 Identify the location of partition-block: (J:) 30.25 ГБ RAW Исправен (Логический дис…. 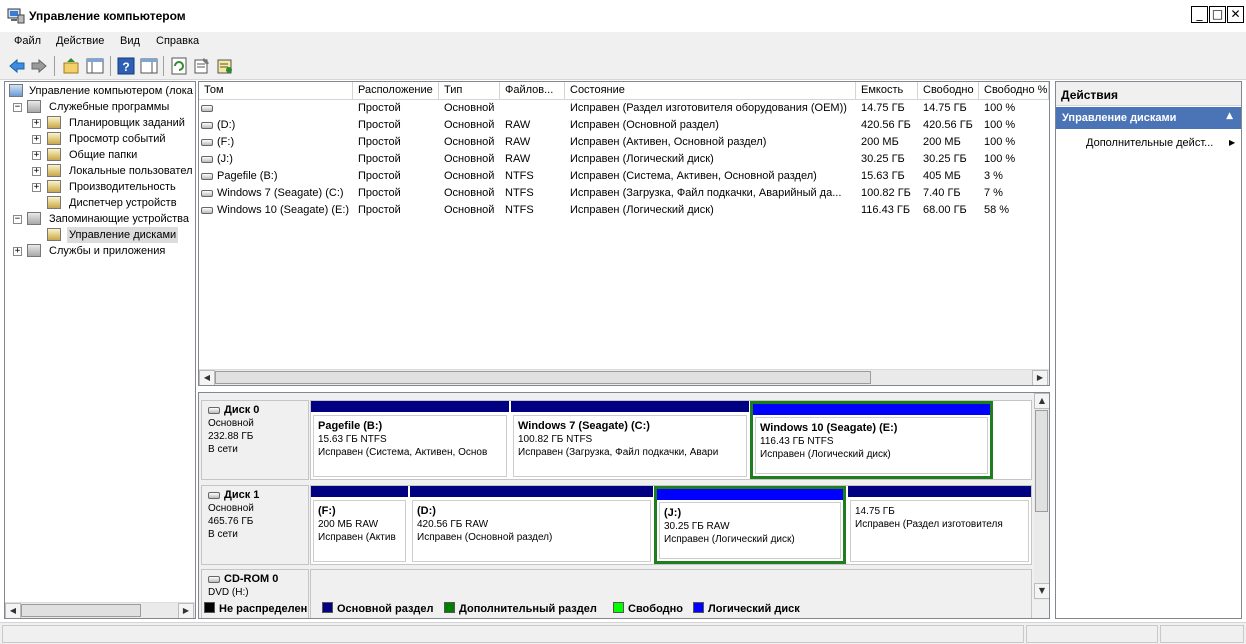
(750, 525).